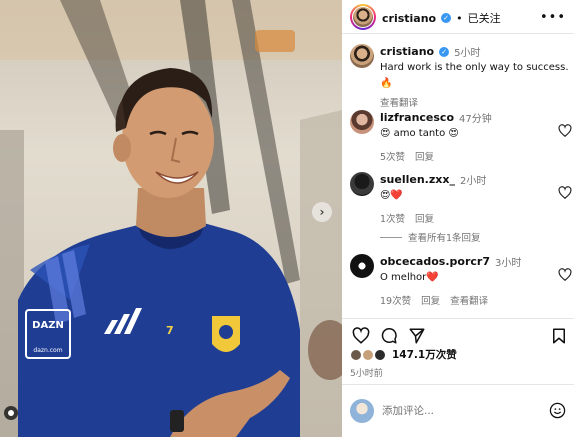  I want to click on comment-input, so click(462, 411).